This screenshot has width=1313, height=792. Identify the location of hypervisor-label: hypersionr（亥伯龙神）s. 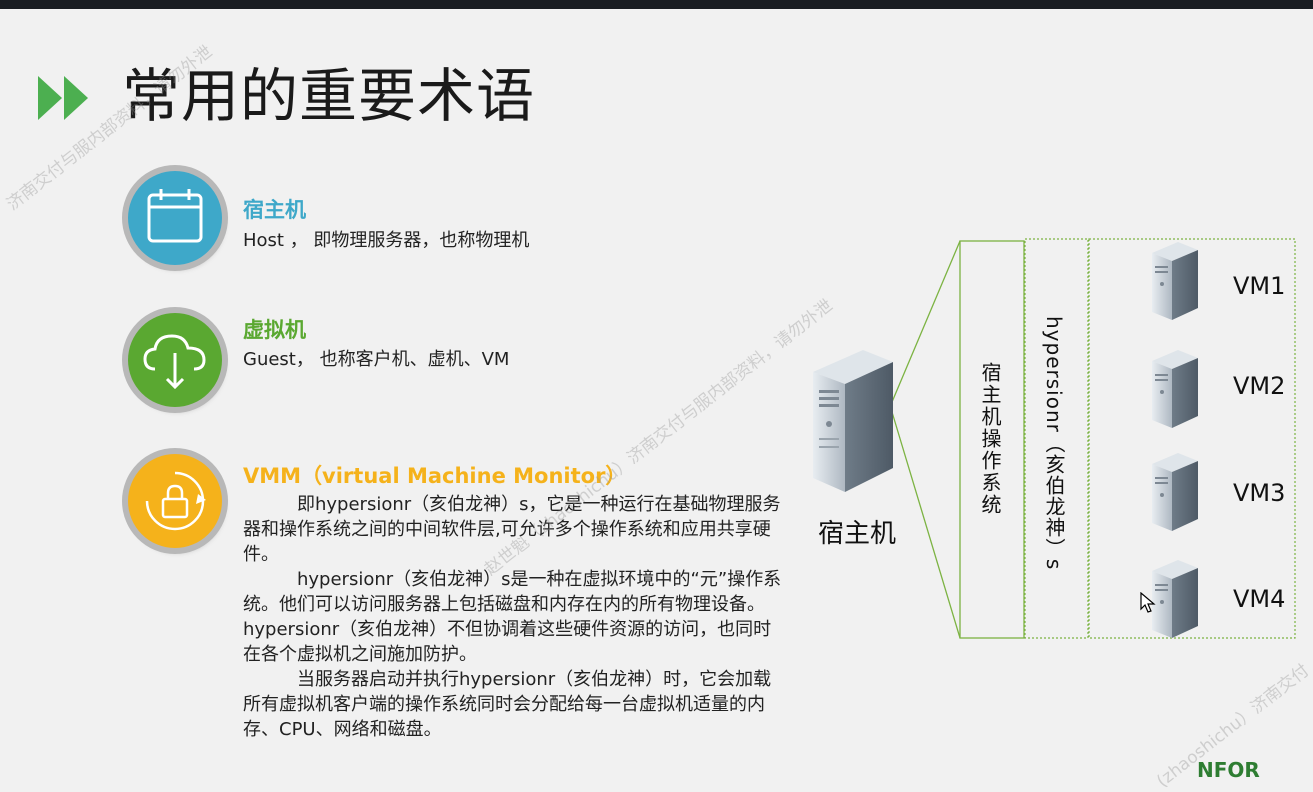
(1054, 443).